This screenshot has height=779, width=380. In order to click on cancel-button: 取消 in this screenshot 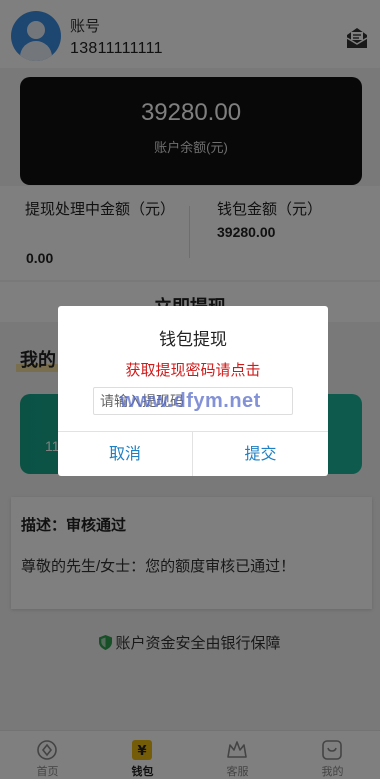, I will do `click(125, 454)`.